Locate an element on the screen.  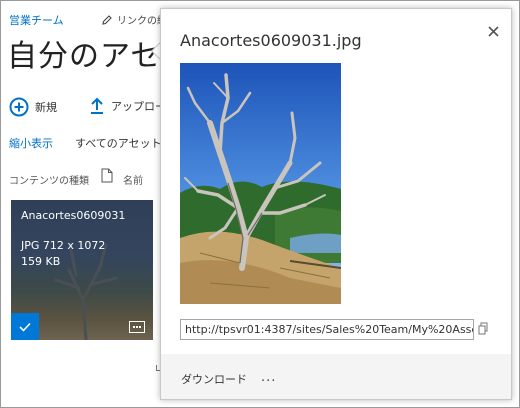
site-name-link: 営業チーム is located at coordinates (36, 20).